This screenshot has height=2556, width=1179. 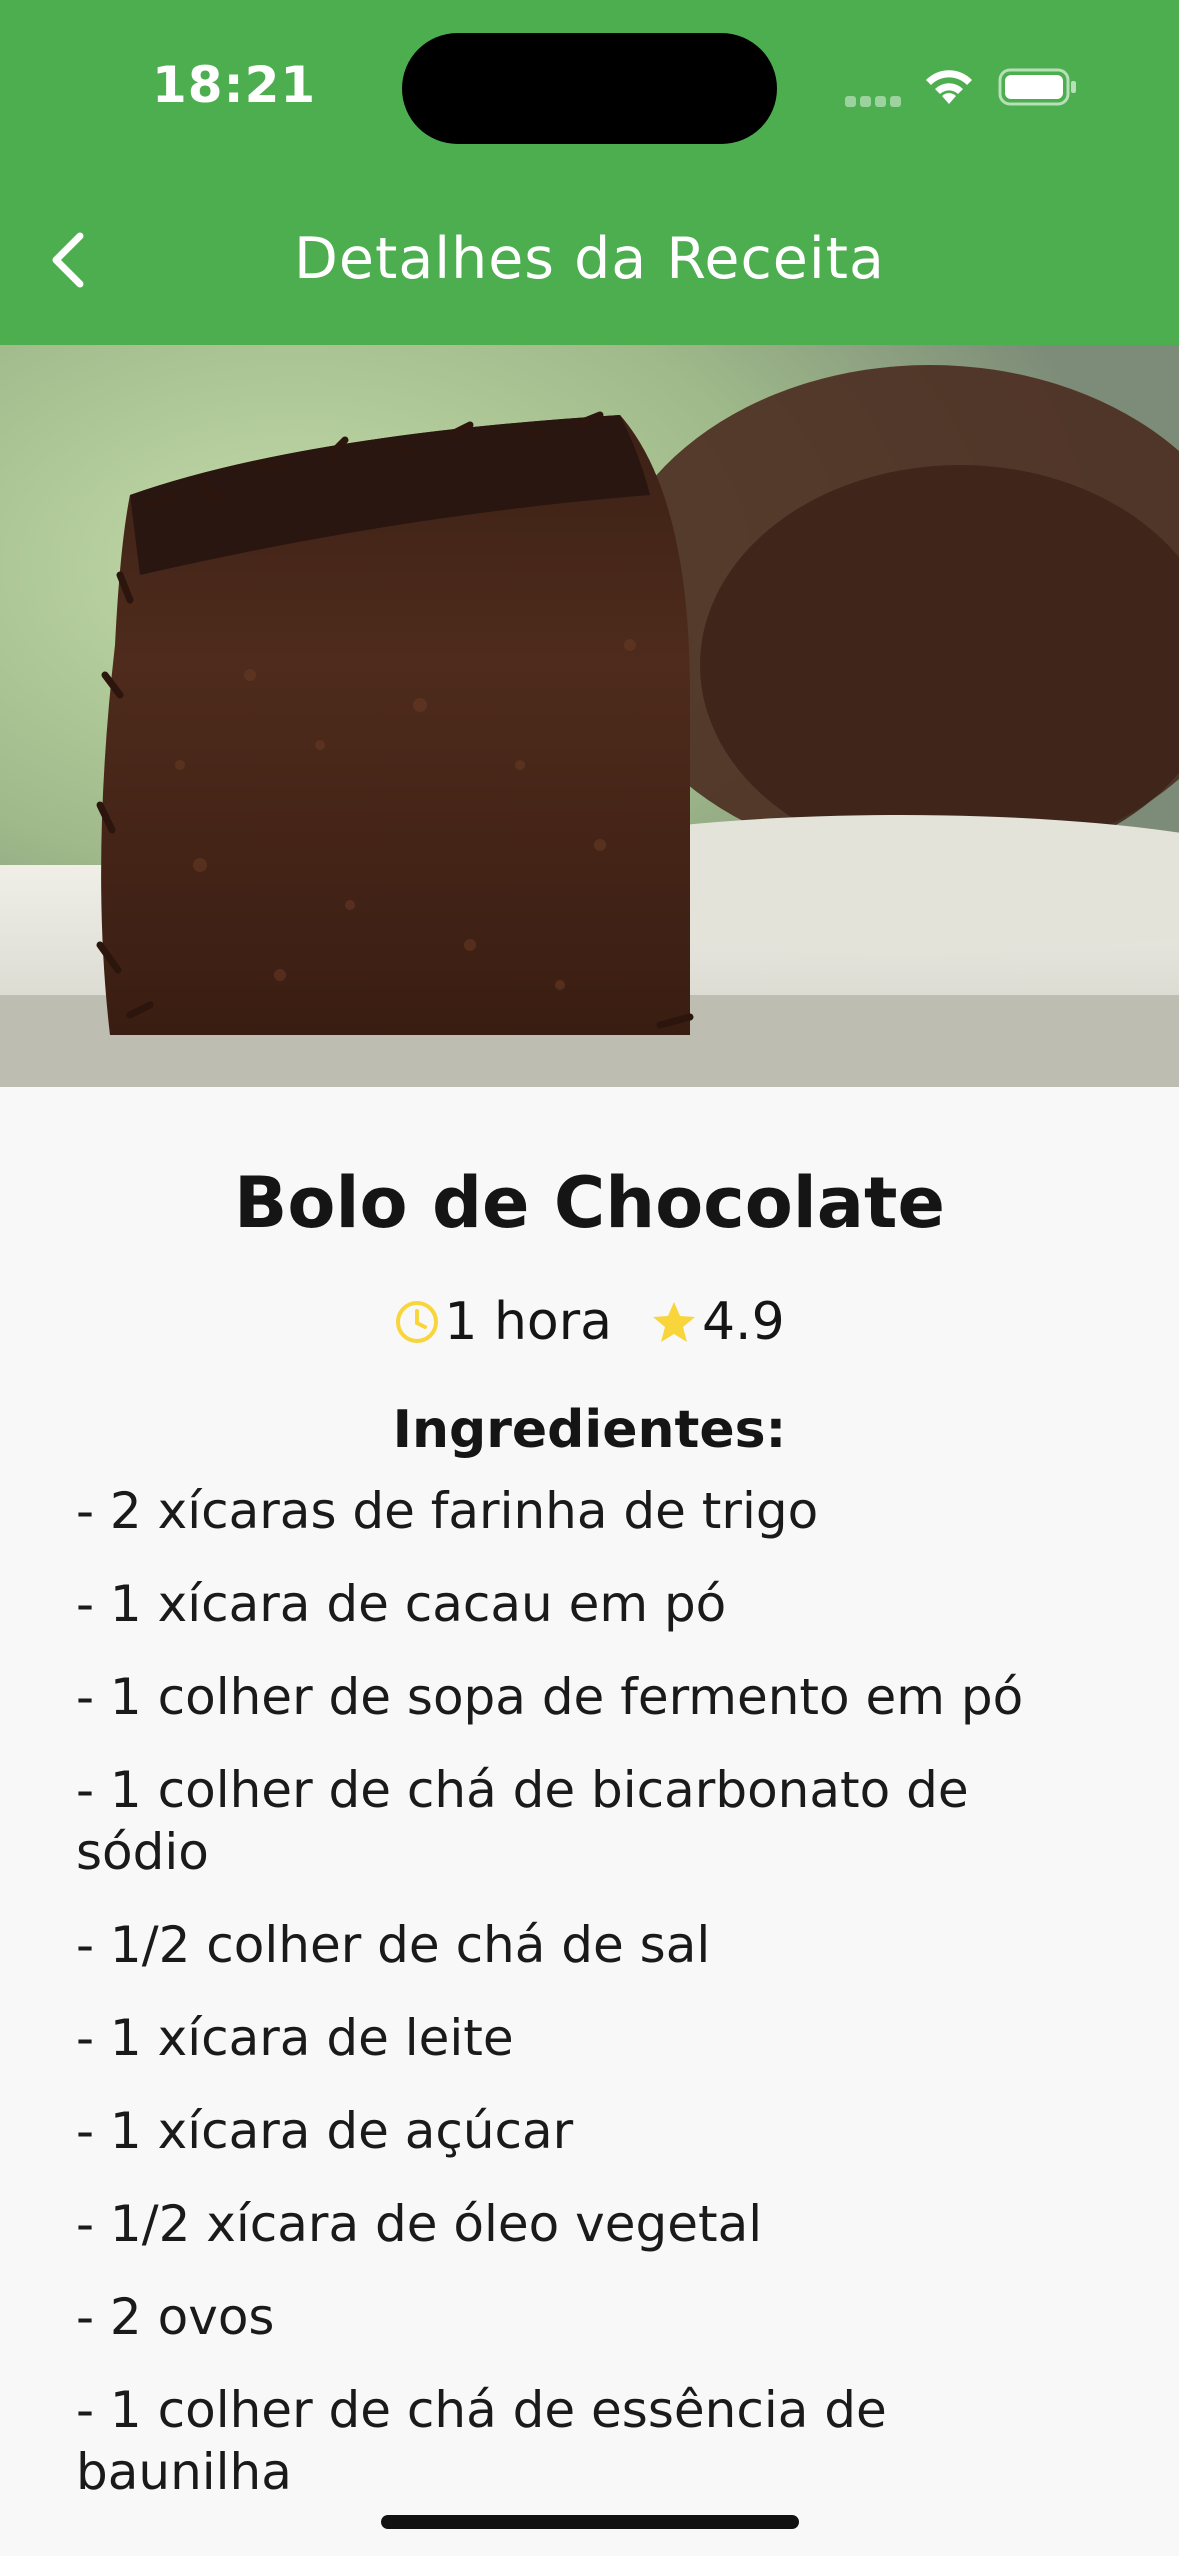 I want to click on rating: 4.9, so click(x=717, y=1322).